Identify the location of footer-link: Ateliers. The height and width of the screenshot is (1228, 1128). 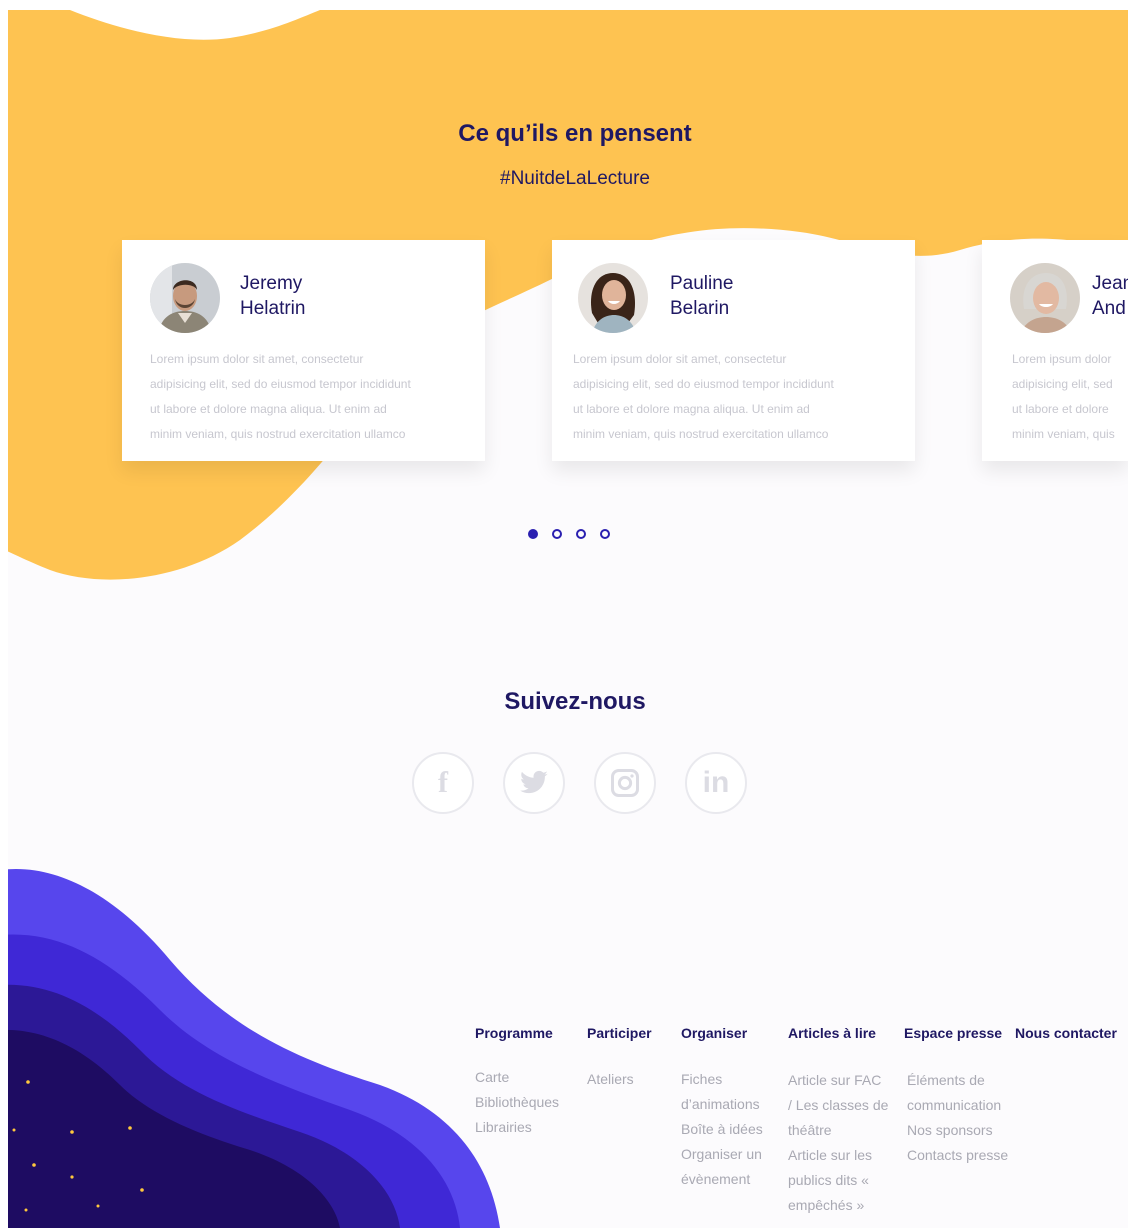
(619, 1079).